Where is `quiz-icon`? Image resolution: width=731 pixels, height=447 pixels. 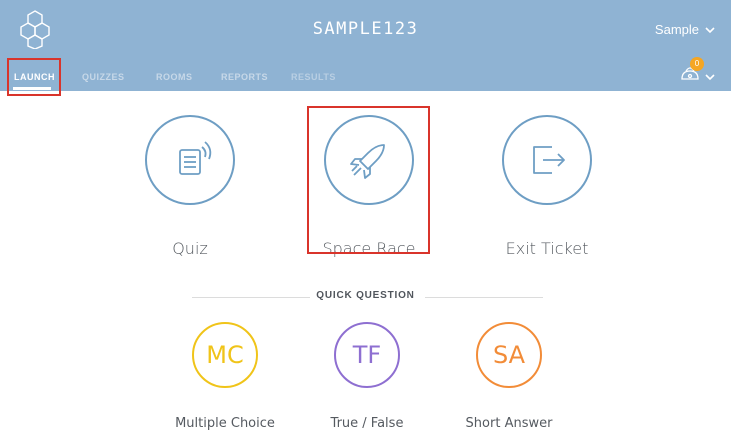
quiz-icon is located at coordinates (195, 158).